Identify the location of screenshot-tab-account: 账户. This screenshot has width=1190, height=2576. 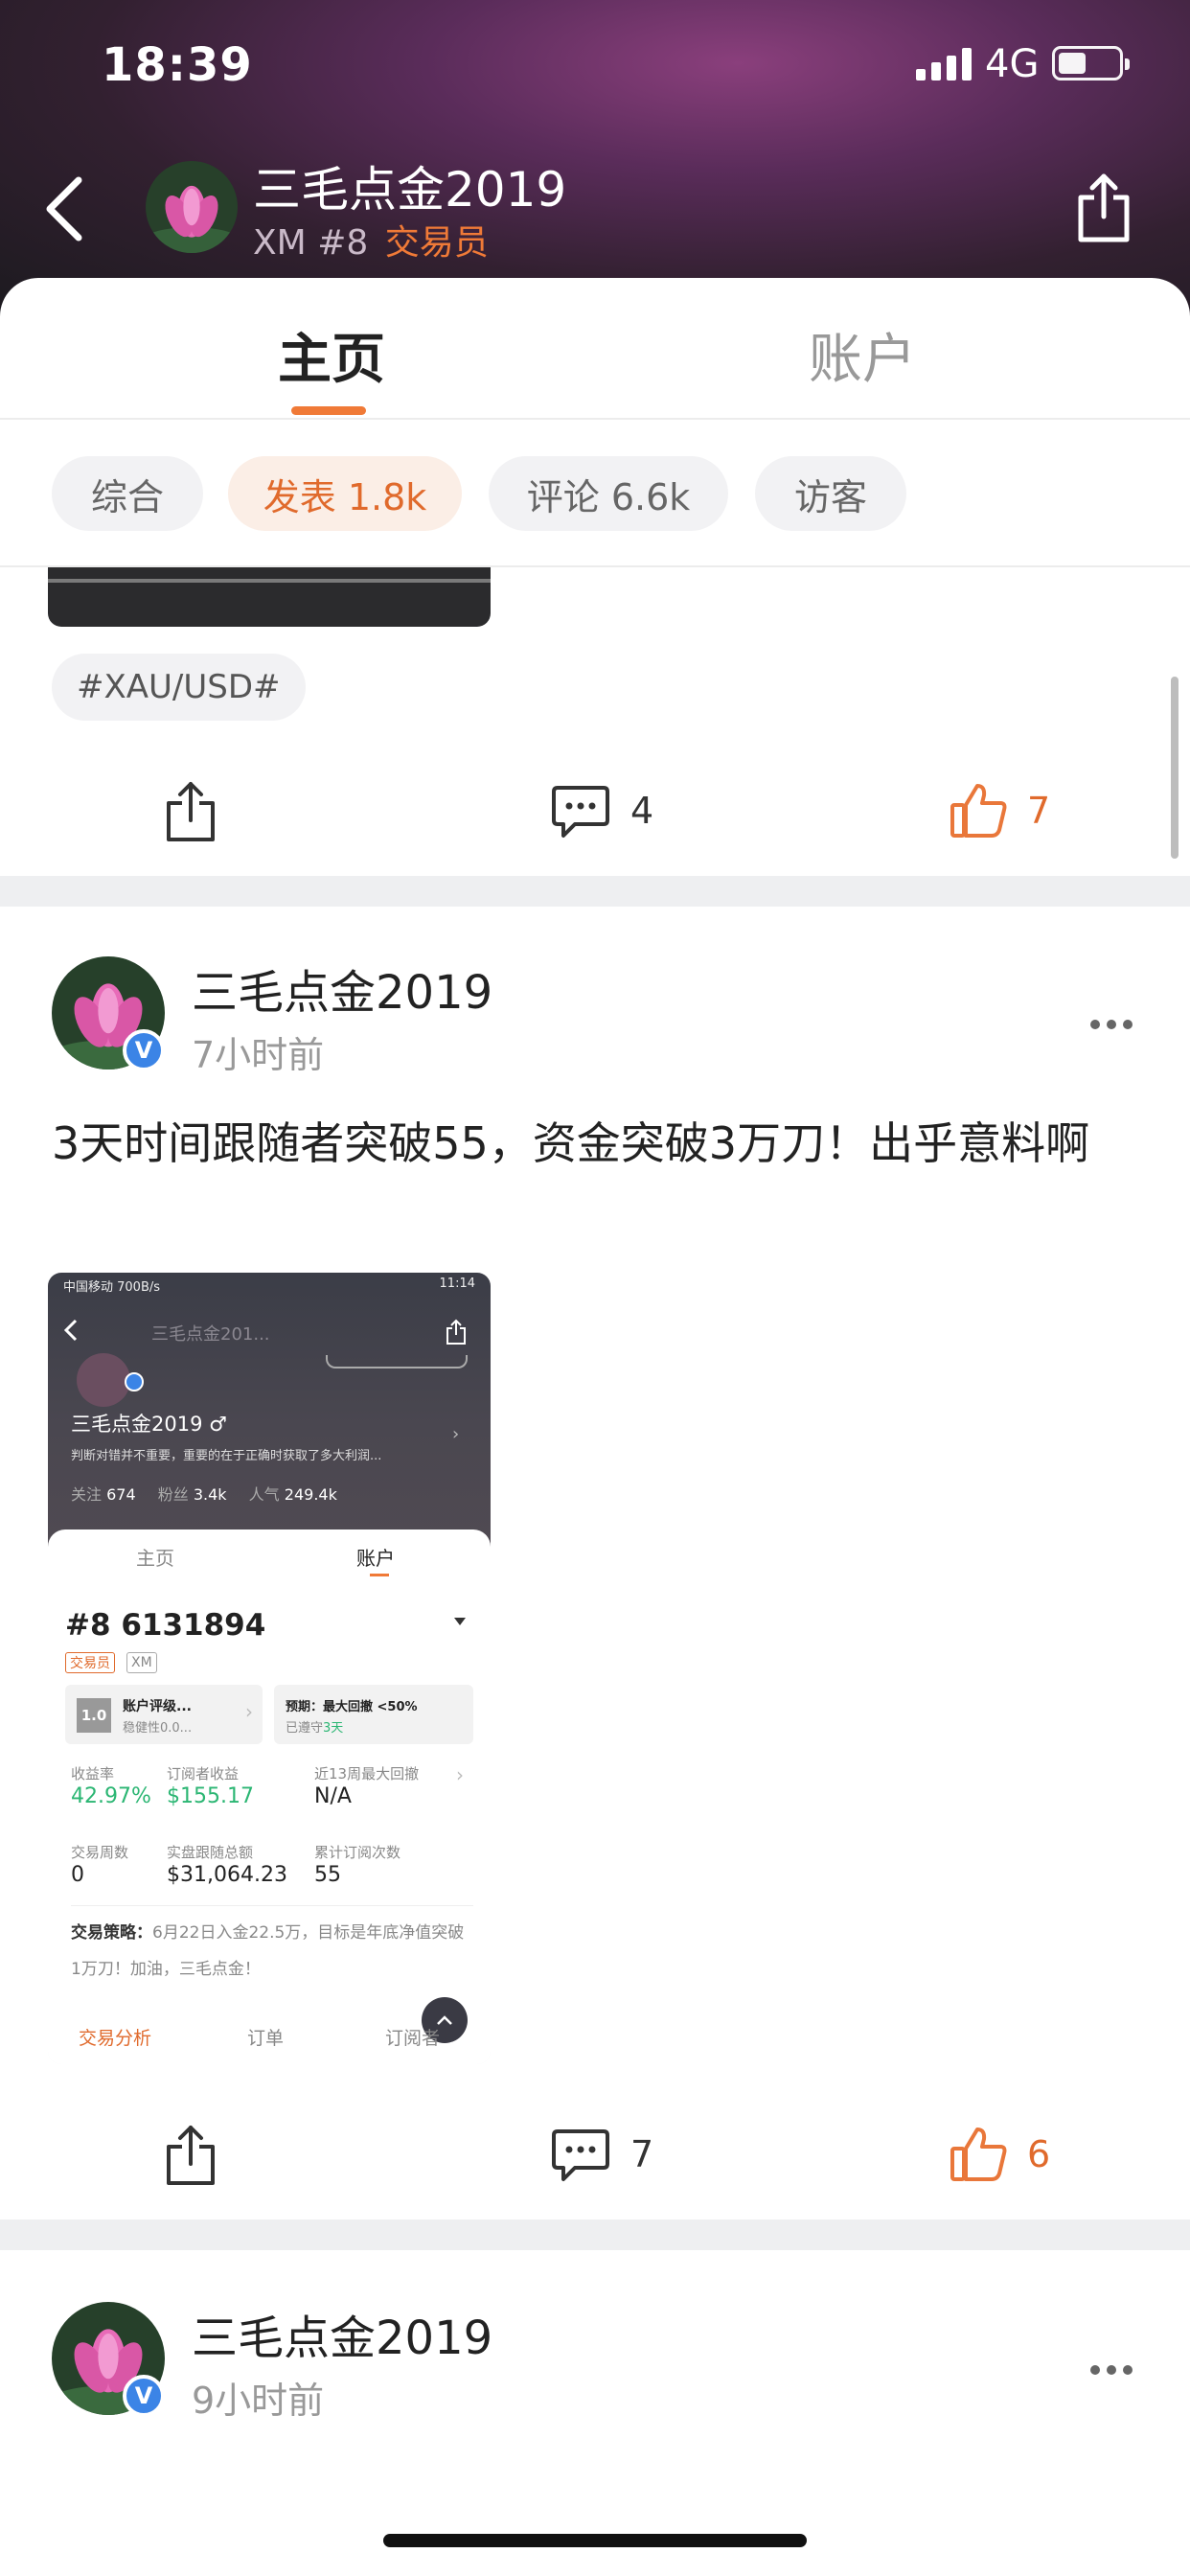
(375, 1558).